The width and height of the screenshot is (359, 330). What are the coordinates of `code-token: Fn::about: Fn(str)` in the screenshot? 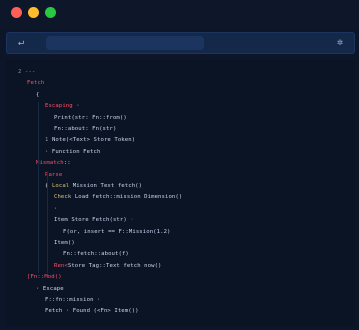 It's located at (85, 129).